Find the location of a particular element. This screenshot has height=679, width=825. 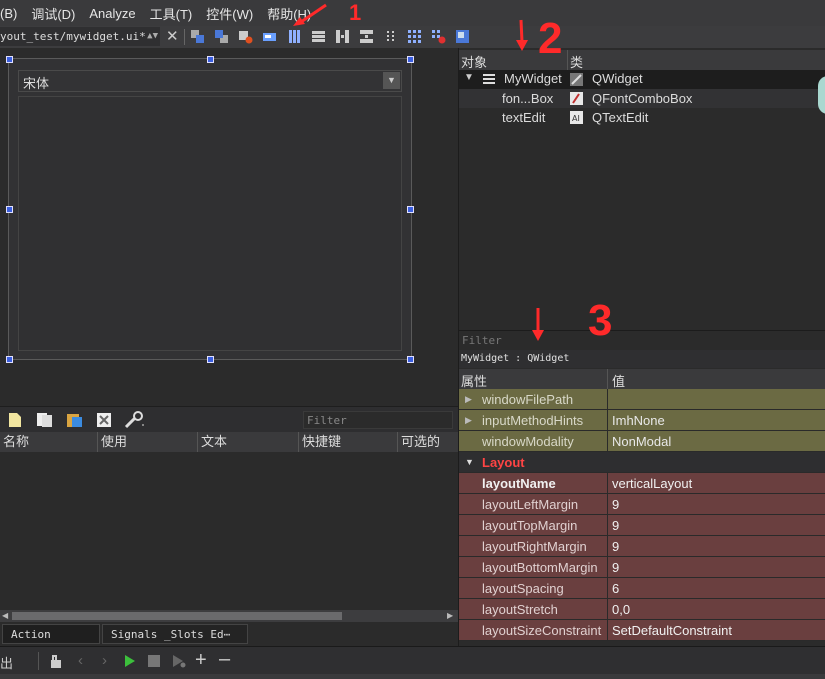

property-name: layoutLeftMargin is located at coordinates (530, 504).